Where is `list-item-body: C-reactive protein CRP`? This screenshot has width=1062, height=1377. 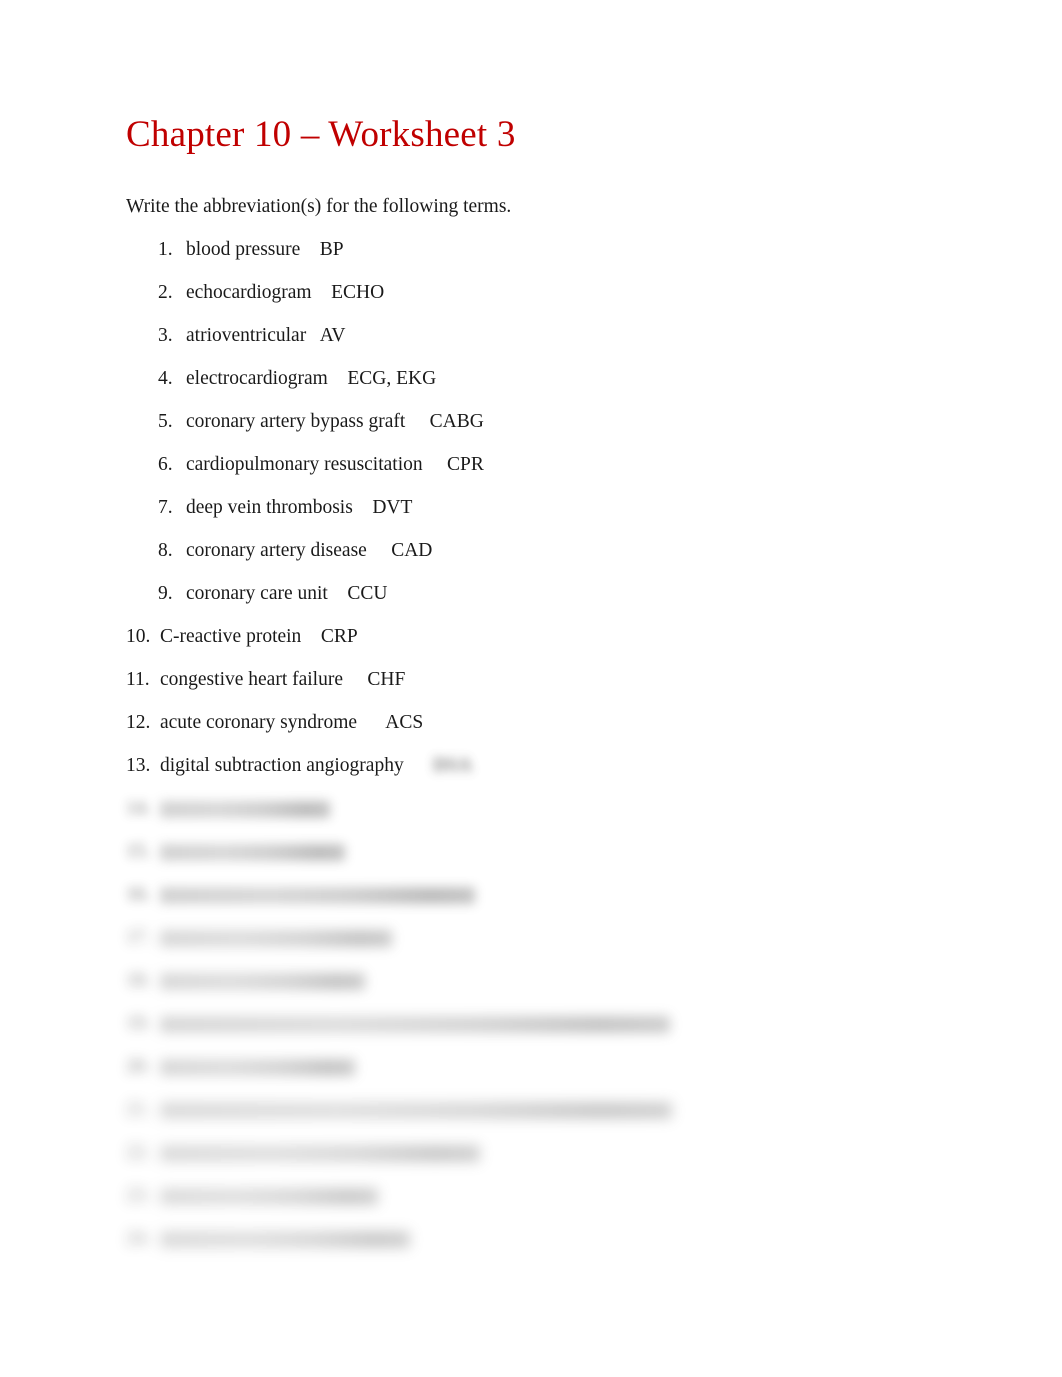 list-item-body: C-reactive protein CRP is located at coordinates (259, 637).